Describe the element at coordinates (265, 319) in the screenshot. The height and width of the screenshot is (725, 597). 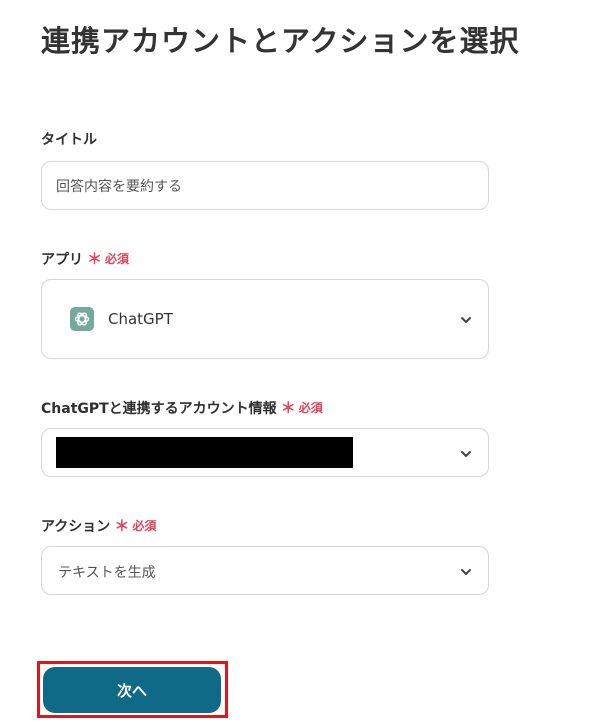
I see `app-select: ChatGPT` at that location.